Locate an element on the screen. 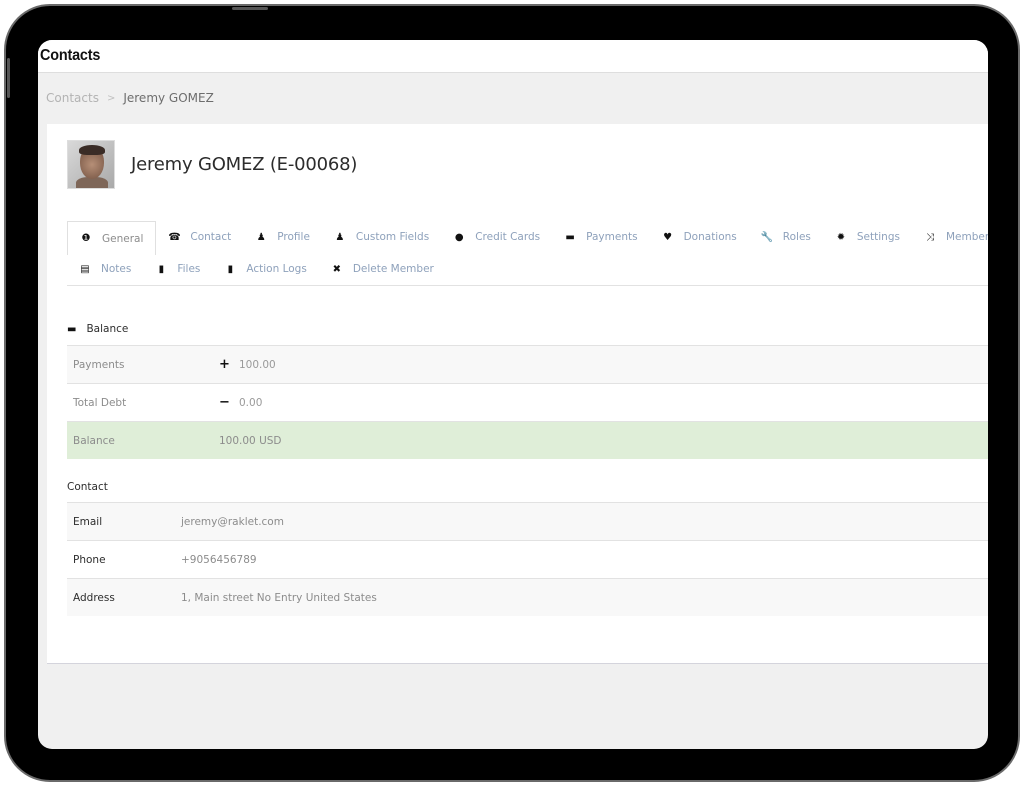  breadcrumb-root-link: Contacts is located at coordinates (72, 98).